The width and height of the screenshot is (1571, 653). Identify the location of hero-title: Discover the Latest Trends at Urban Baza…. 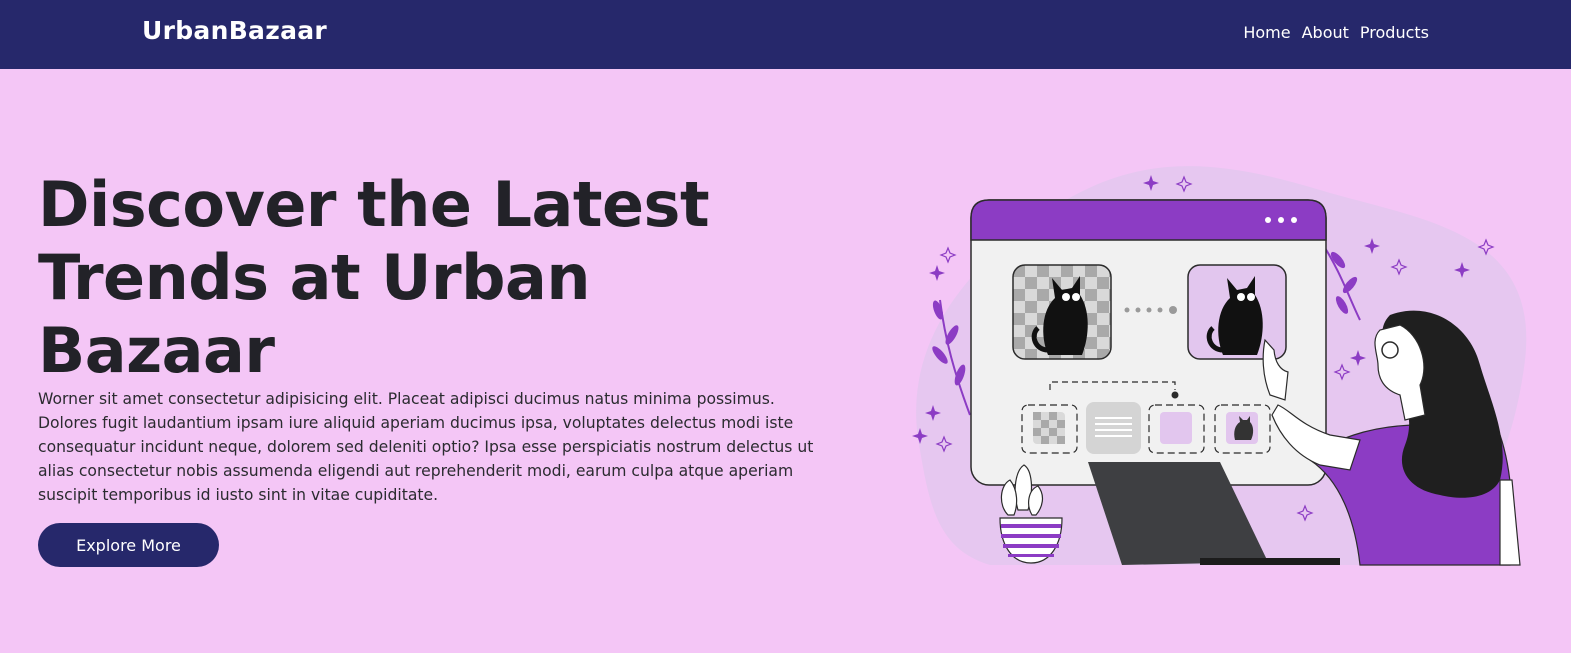
(374, 277).